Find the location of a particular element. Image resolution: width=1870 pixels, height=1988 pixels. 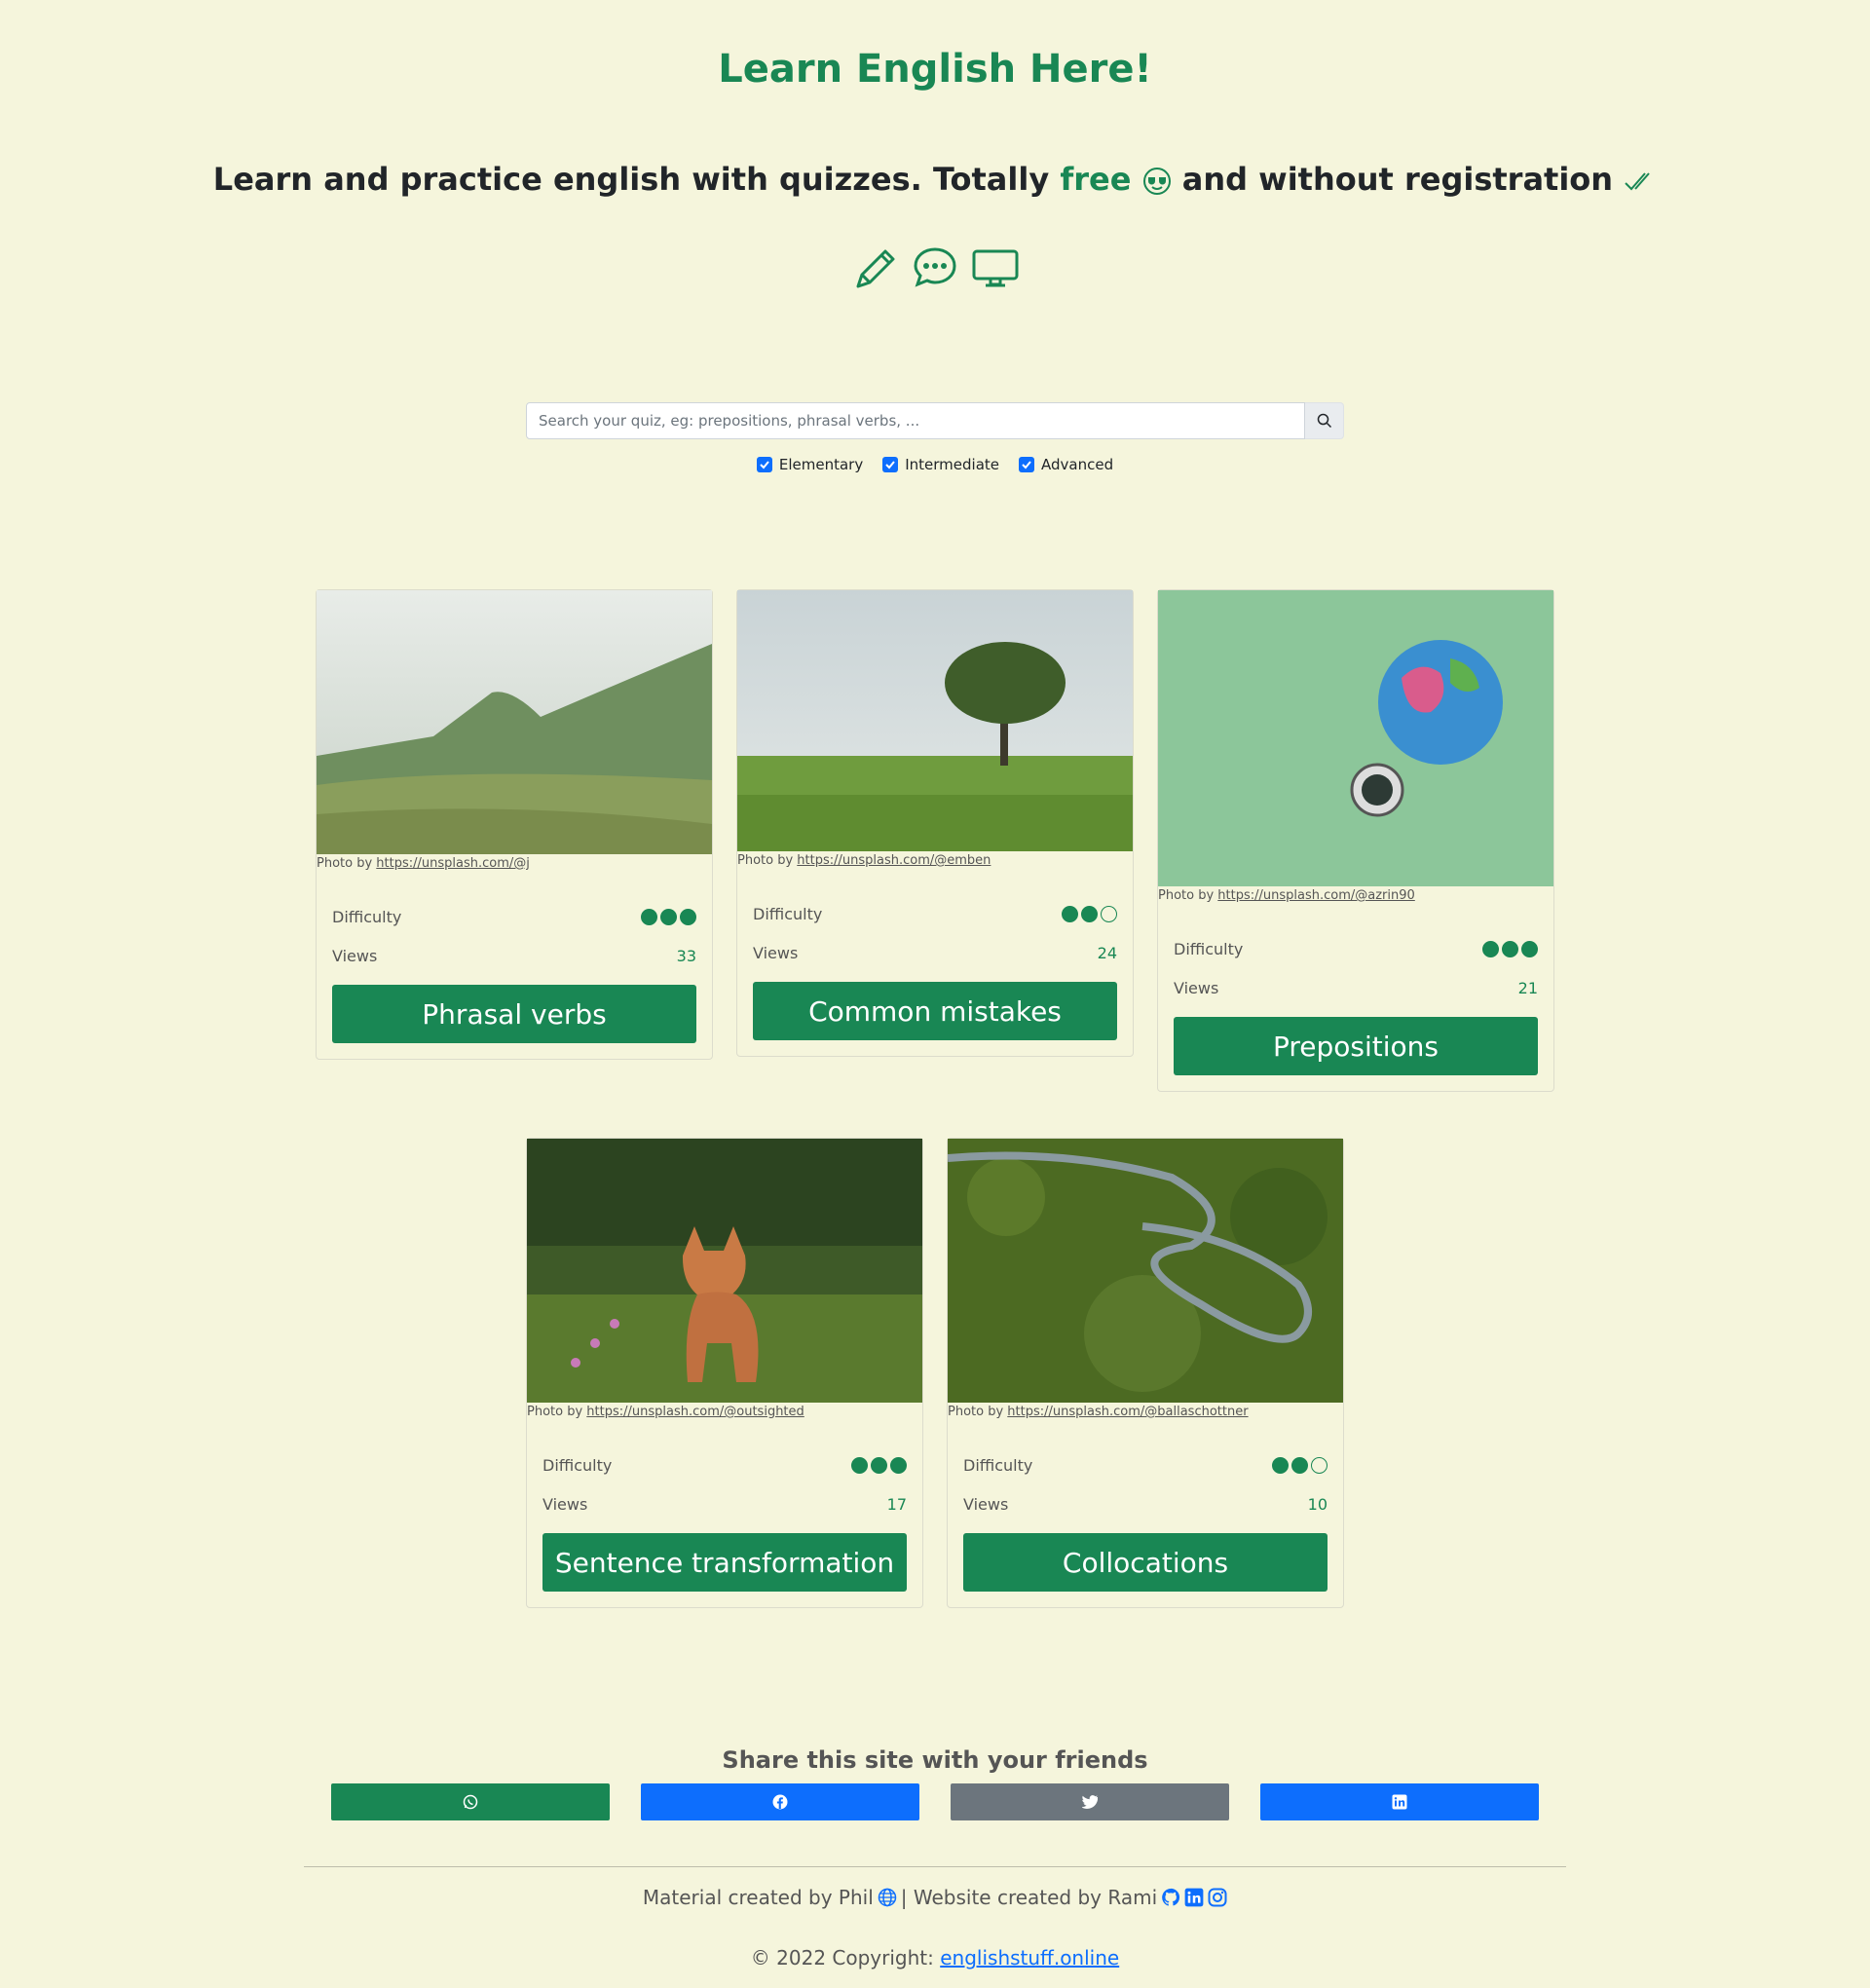

chat-dots-icon is located at coordinates (935, 268).